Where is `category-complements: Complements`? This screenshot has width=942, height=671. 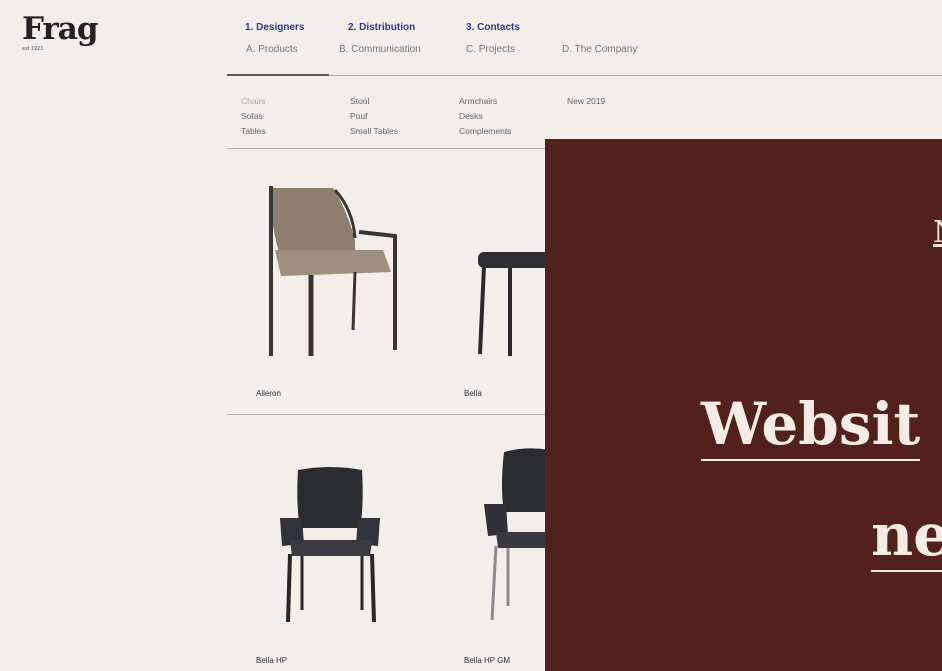
category-complements: Complements is located at coordinates (485, 131).